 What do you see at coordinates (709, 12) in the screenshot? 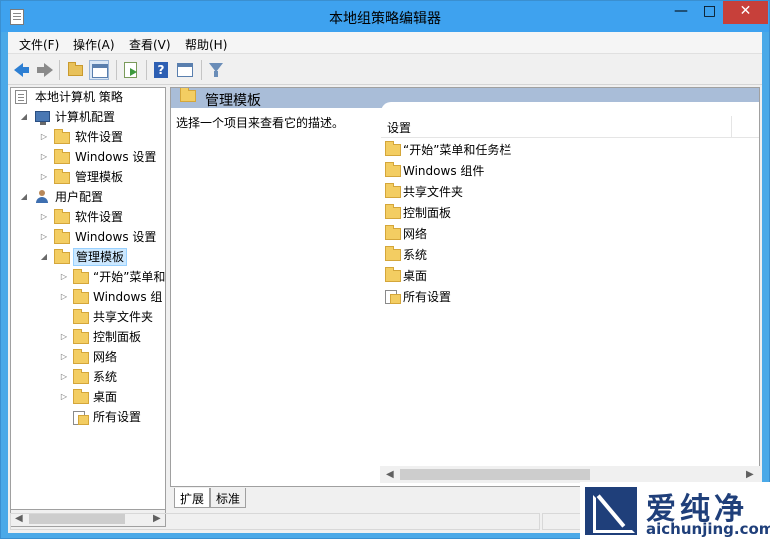
I see `maximize-button: □` at bounding box center [709, 12].